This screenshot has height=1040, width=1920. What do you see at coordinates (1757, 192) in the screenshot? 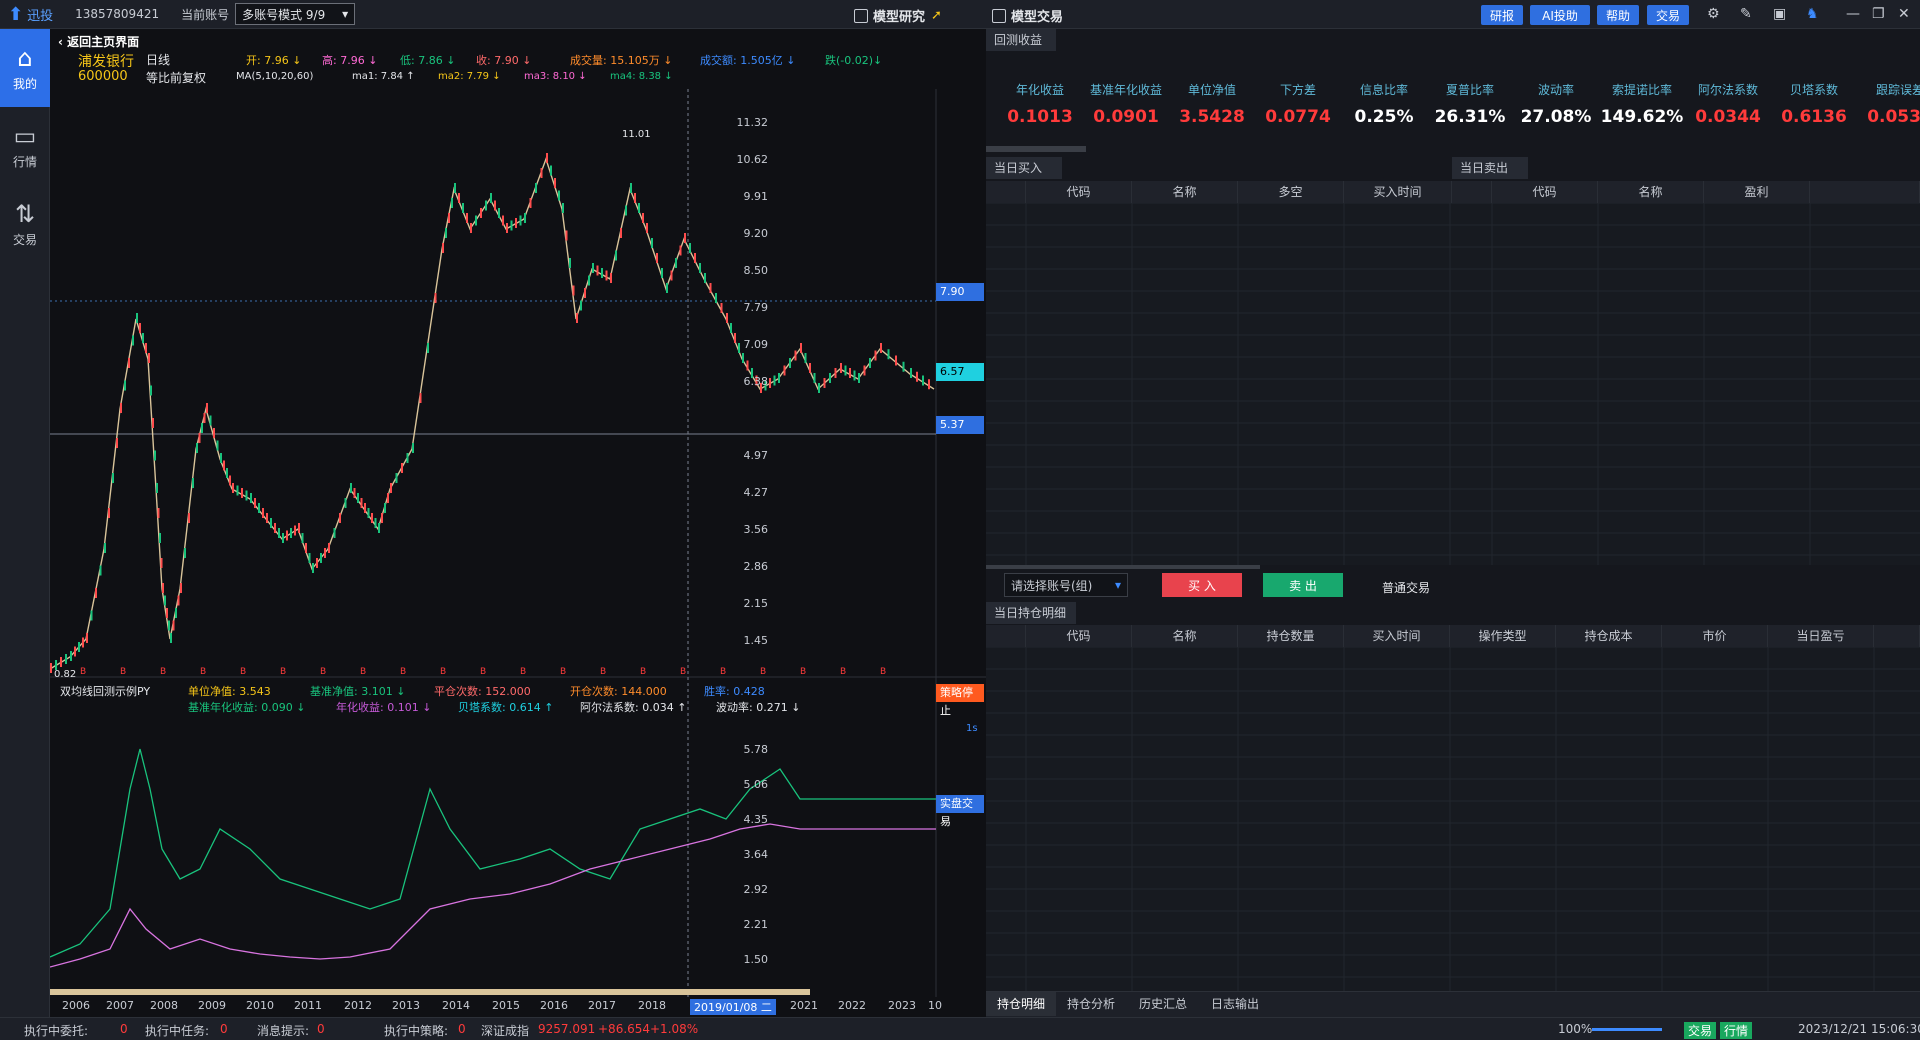
I see `column-header: 盈利` at bounding box center [1757, 192].